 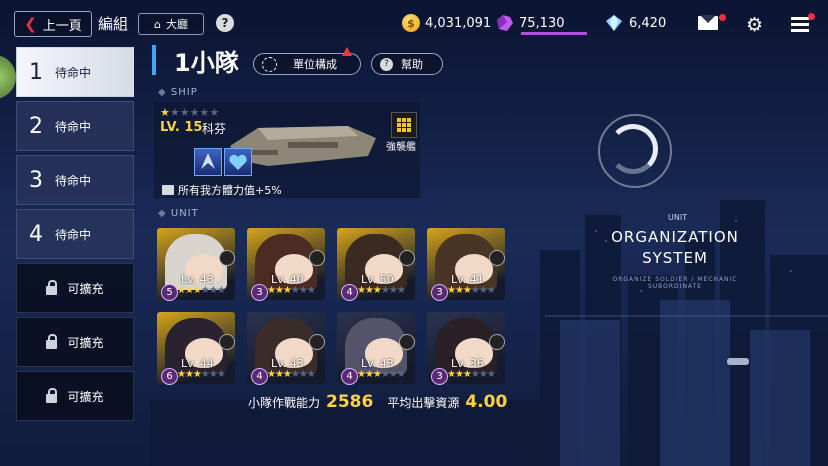 I want to click on ship-icon: ◆, so click(x=164, y=92).